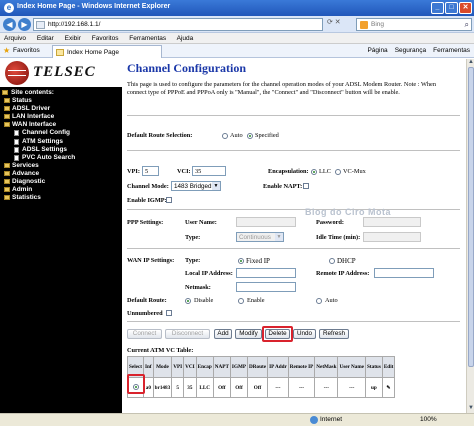  I want to click on ppp-username-input, so click(266, 222).